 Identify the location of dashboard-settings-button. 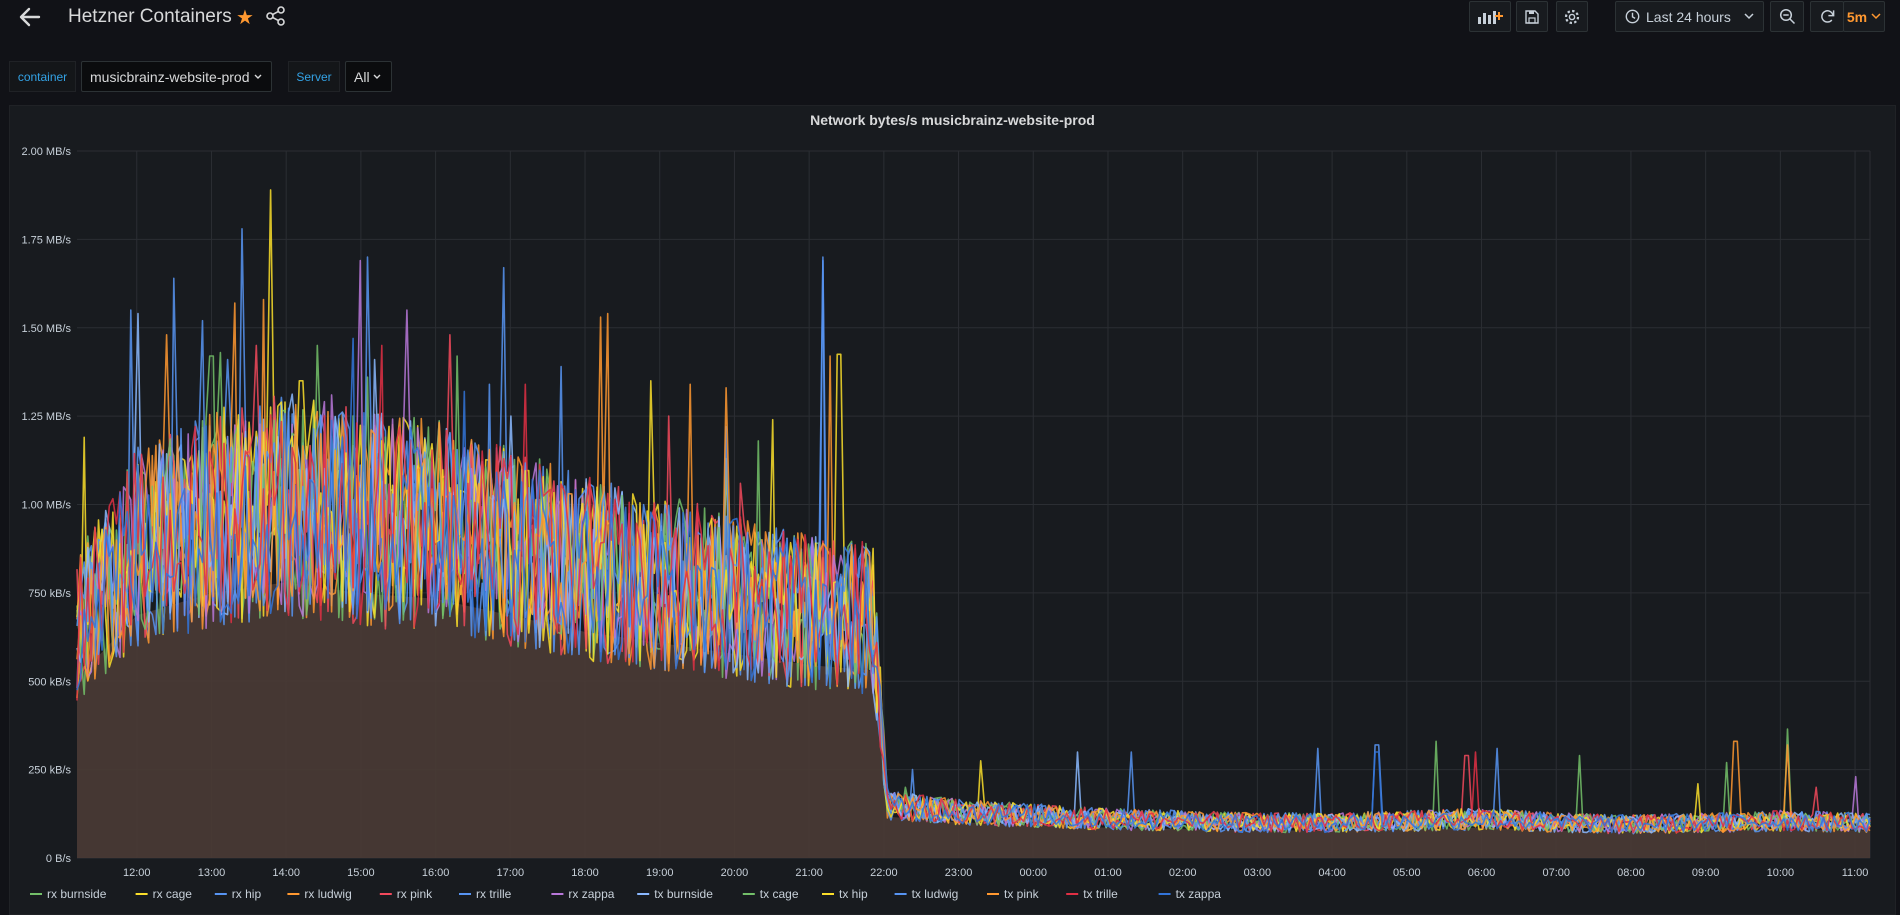
(1572, 16).